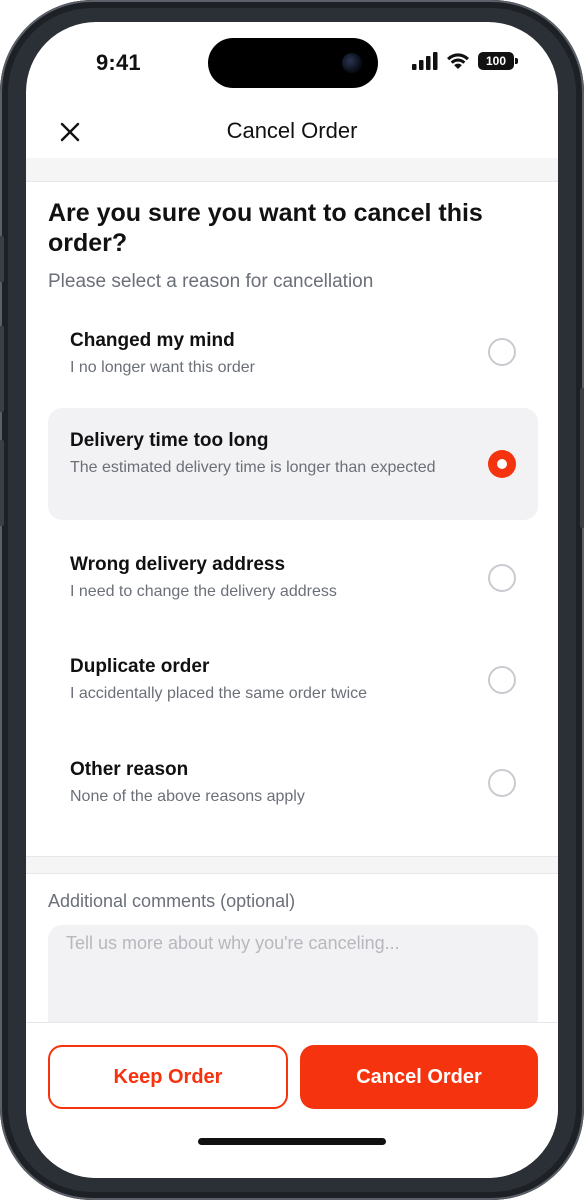 The width and height of the screenshot is (584, 1200). I want to click on volume-down-button, so click(2, 483).